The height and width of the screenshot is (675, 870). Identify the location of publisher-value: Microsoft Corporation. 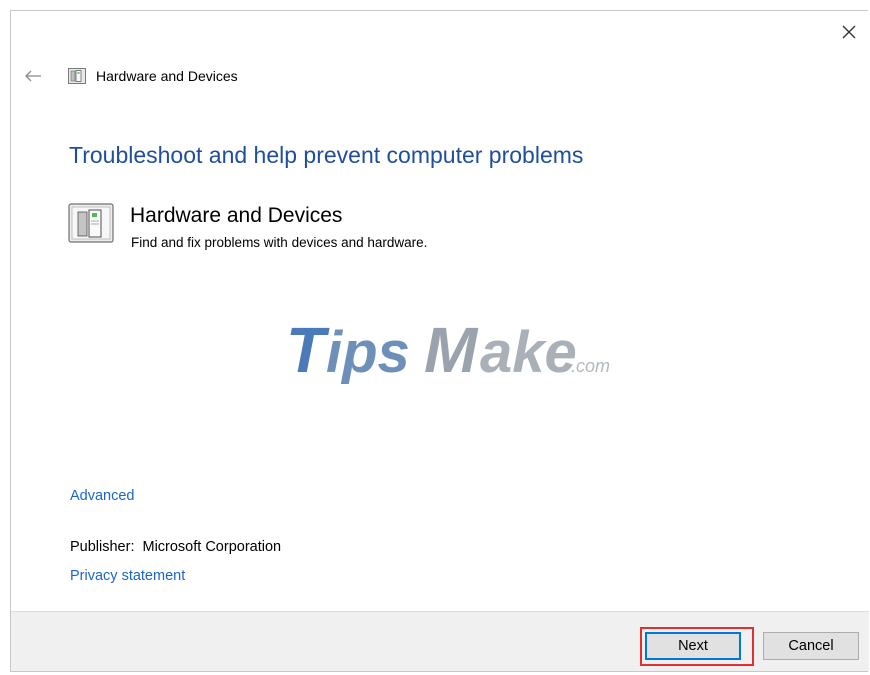
(212, 547).